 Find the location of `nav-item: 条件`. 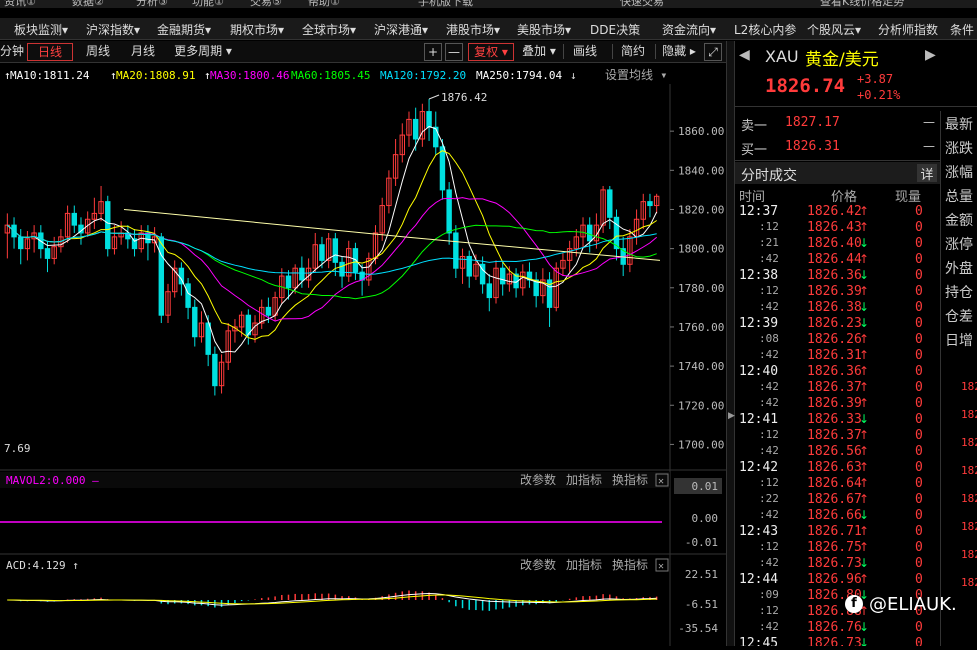

nav-item: 条件 is located at coordinates (962, 29).